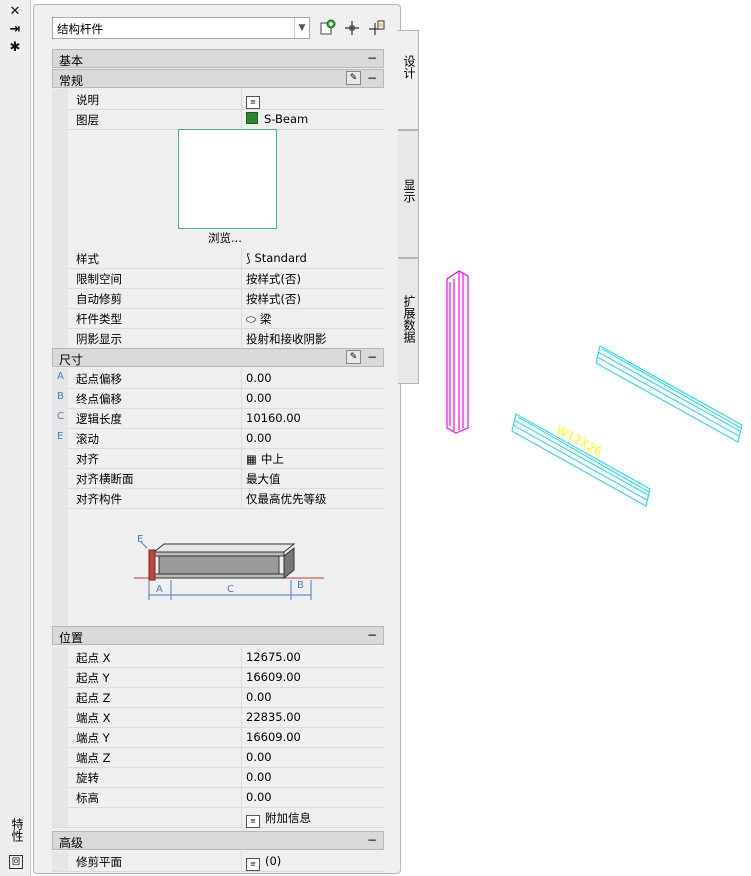 Image resolution: width=751 pixels, height=876 pixels. What do you see at coordinates (288, 818) in the screenshot?
I see `additional-info-link: 附加信息` at bounding box center [288, 818].